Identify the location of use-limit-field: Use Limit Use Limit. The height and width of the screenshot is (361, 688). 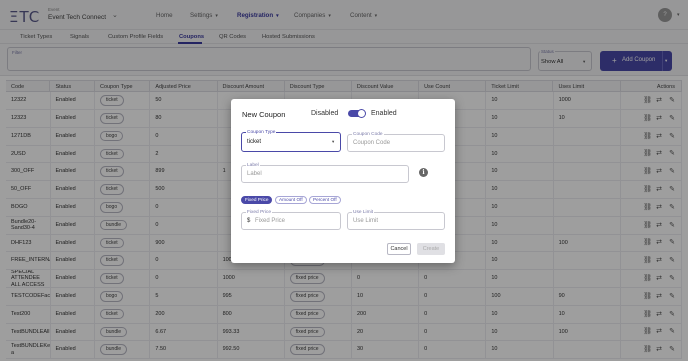
(396, 220).